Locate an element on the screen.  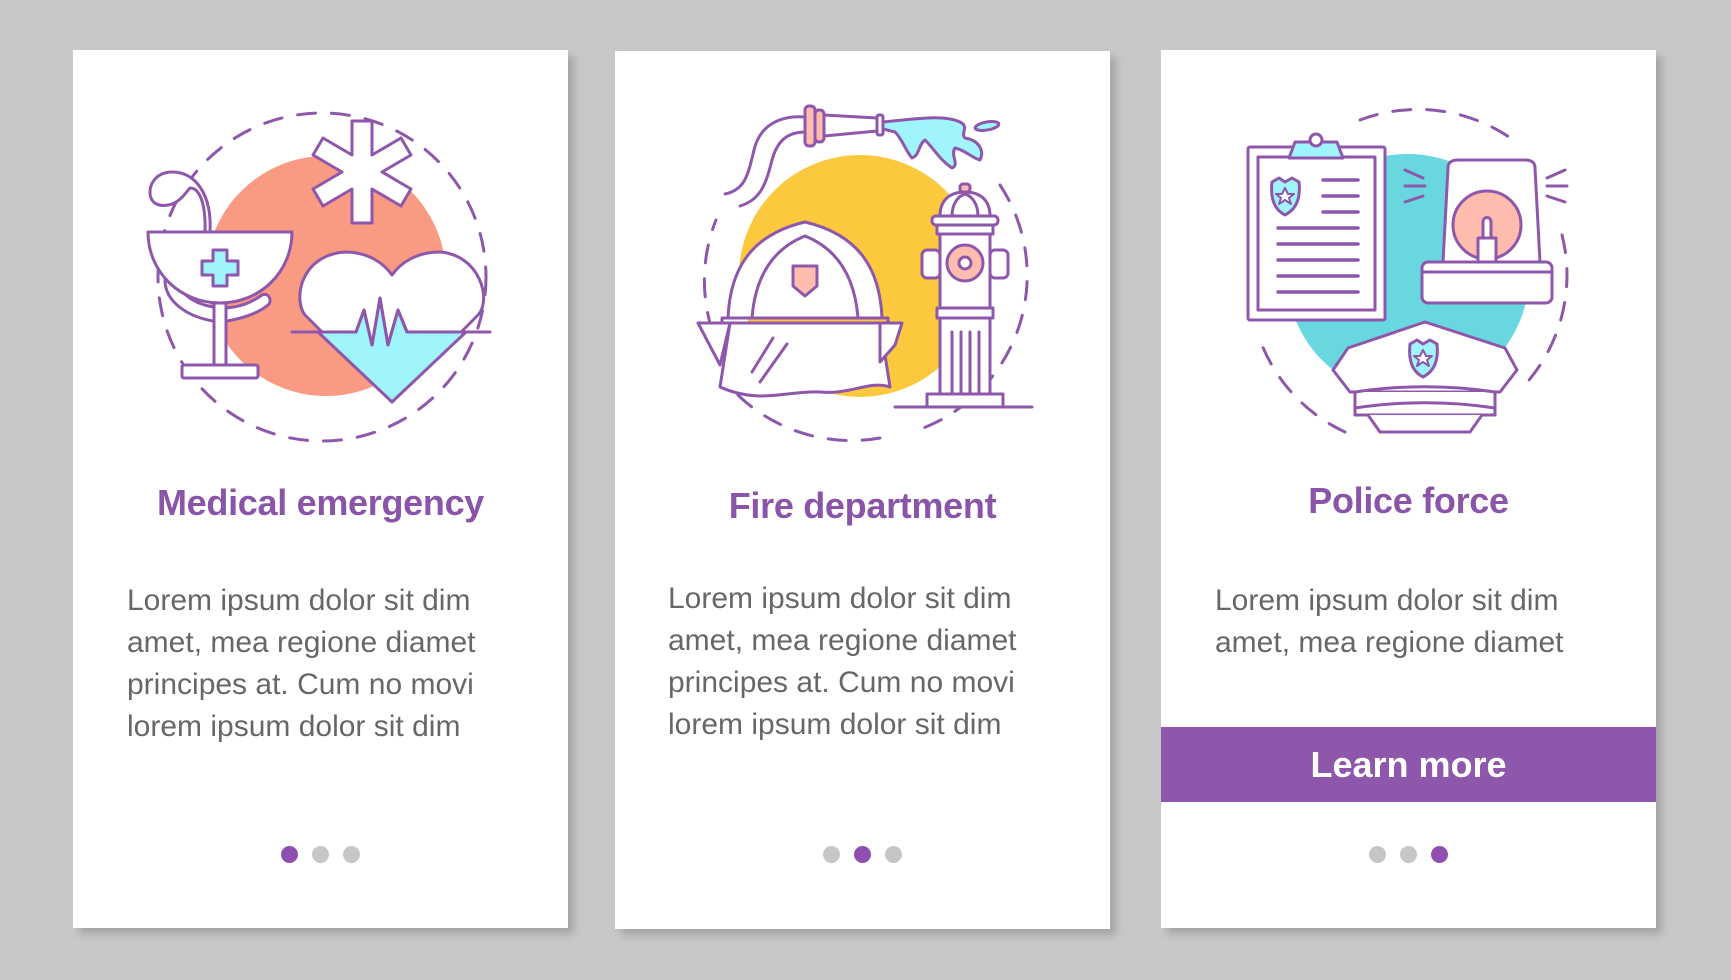
police-force-illustration is located at coordinates (1407, 270).